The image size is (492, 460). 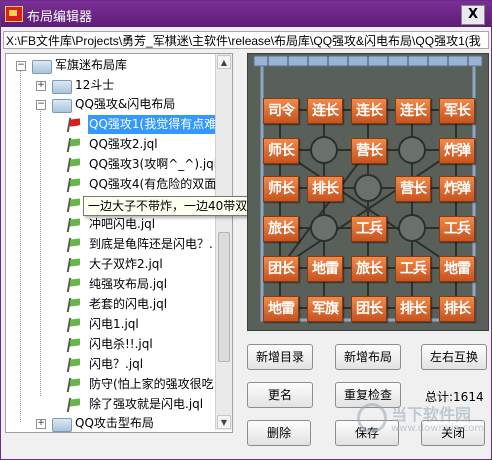 I want to click on duplicate-check-button: 重复检查, so click(x=368, y=395).